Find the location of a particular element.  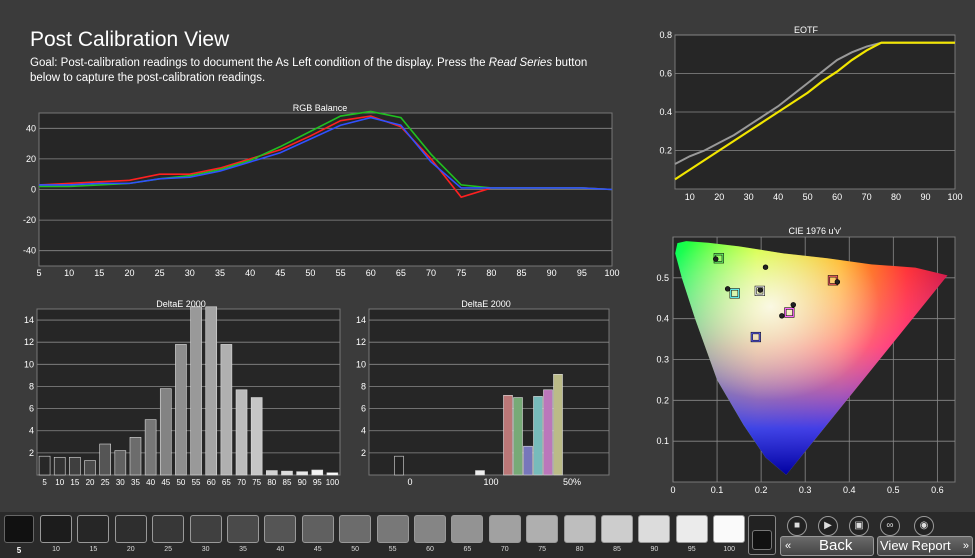

forward-arrow-icon: » is located at coordinates (965, 546).